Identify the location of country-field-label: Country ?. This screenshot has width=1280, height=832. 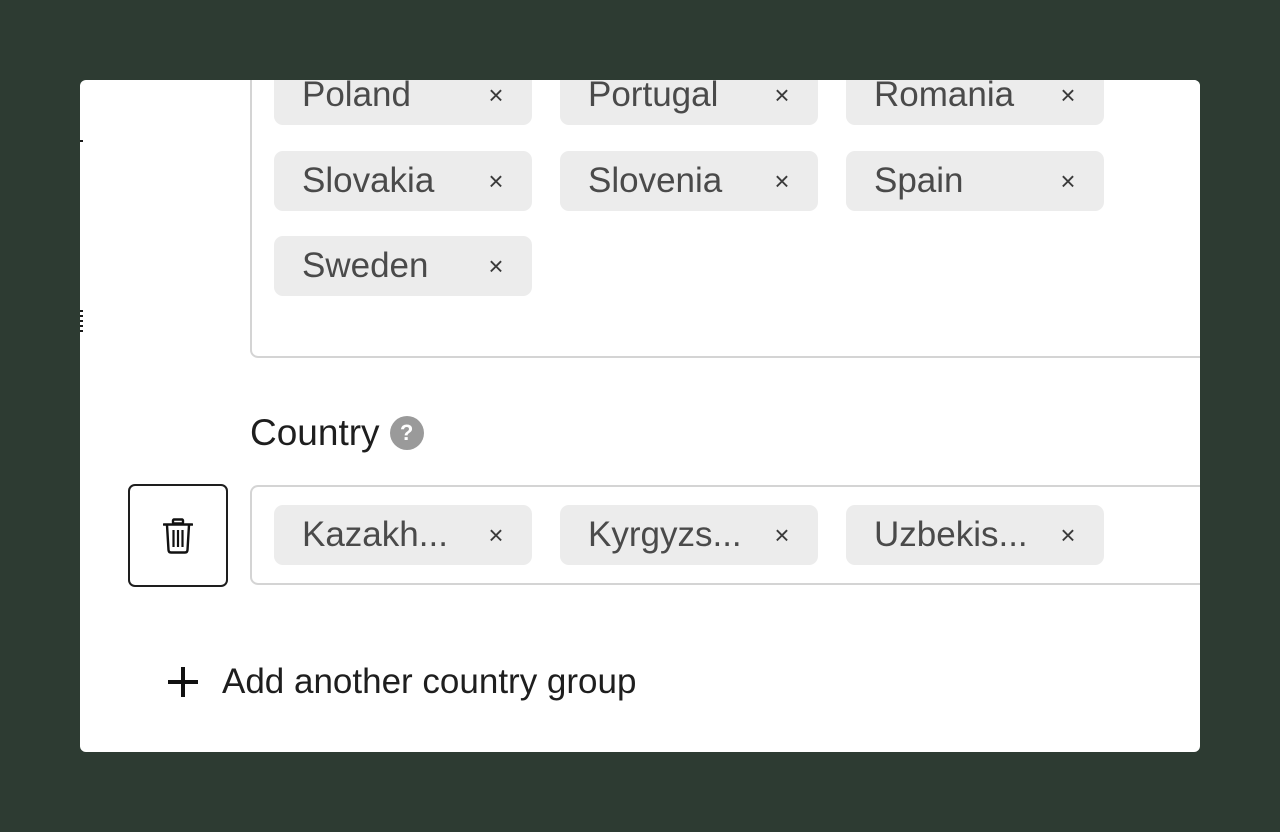
(337, 433).